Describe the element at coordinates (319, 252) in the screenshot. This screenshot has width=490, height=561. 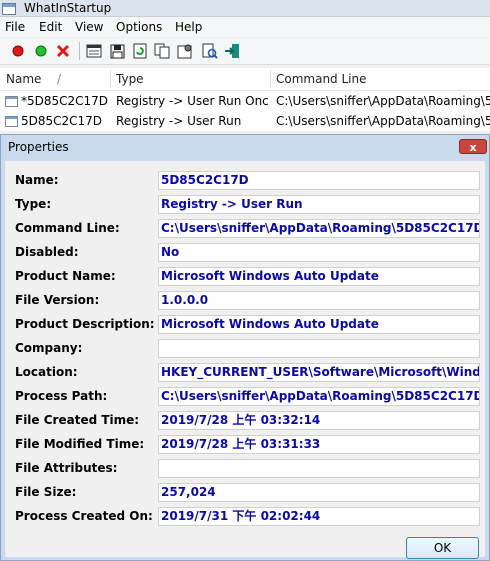
I see `field-disabled: No` at that location.